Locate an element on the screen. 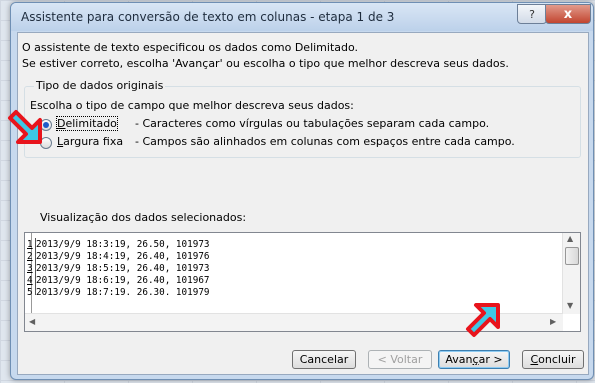  scroll-left-arrow-icon: ◀ is located at coordinates (32, 321).